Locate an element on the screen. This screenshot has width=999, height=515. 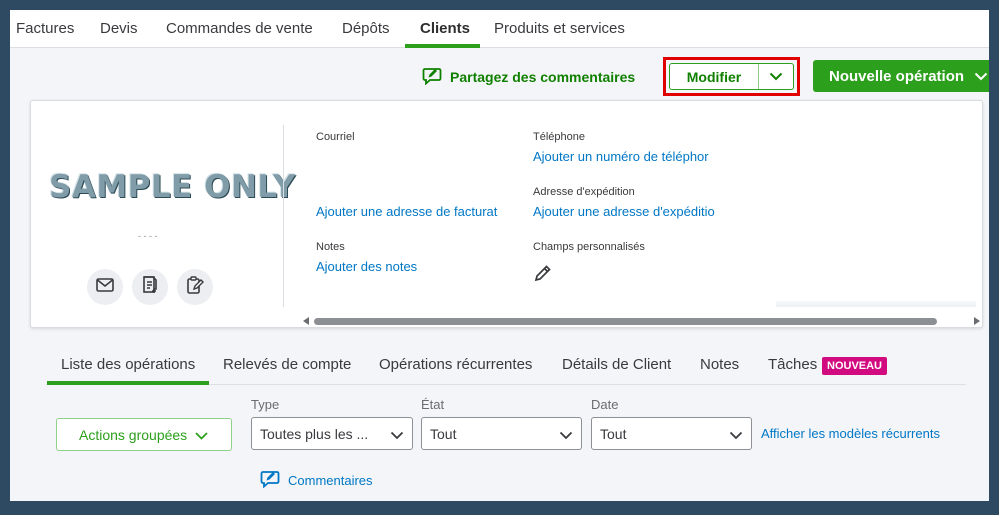
edit-split-button: Modifier is located at coordinates (731, 76).